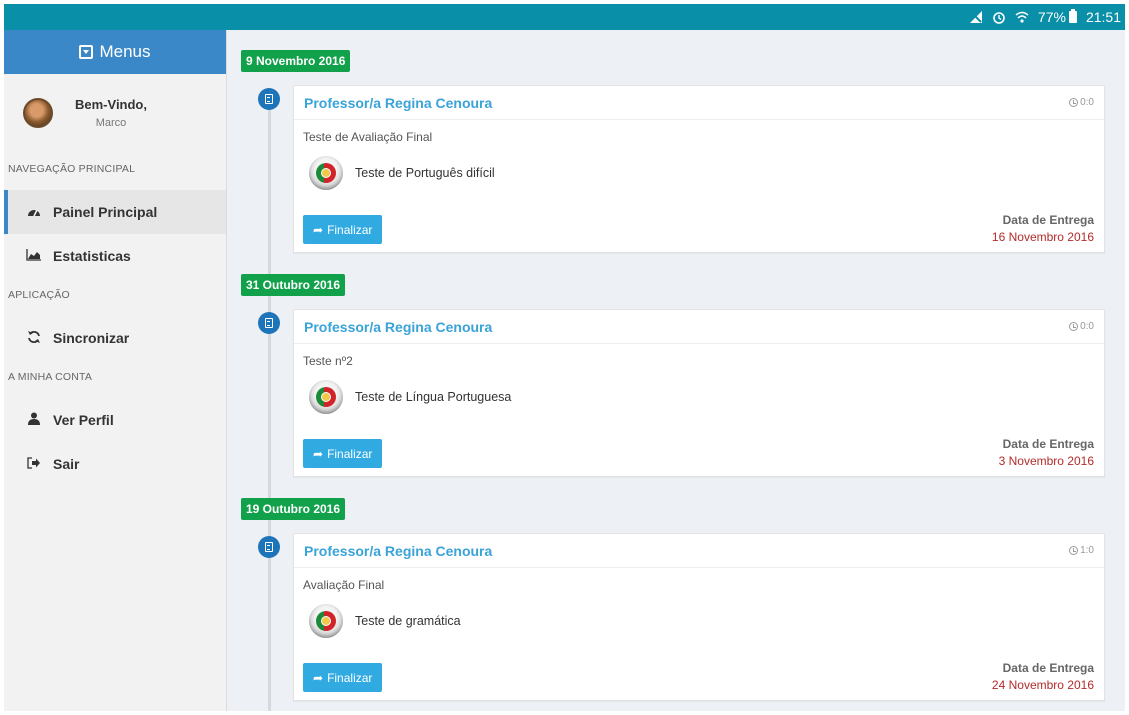 This screenshot has height=715, width=1129. I want to click on user-name: Marco, so click(111, 123).